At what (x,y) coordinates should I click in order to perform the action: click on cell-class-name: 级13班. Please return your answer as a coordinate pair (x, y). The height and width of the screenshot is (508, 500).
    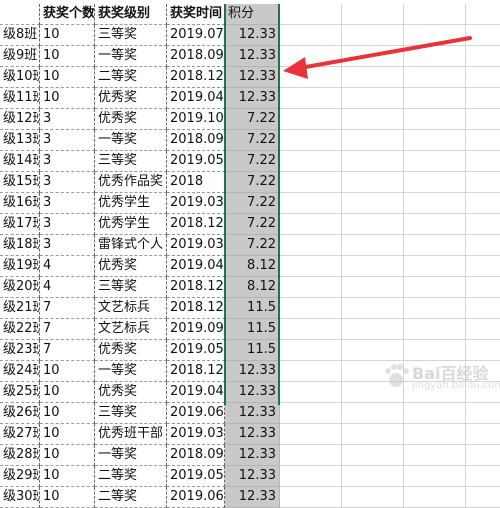
    Looking at the image, I should click on (20, 140).